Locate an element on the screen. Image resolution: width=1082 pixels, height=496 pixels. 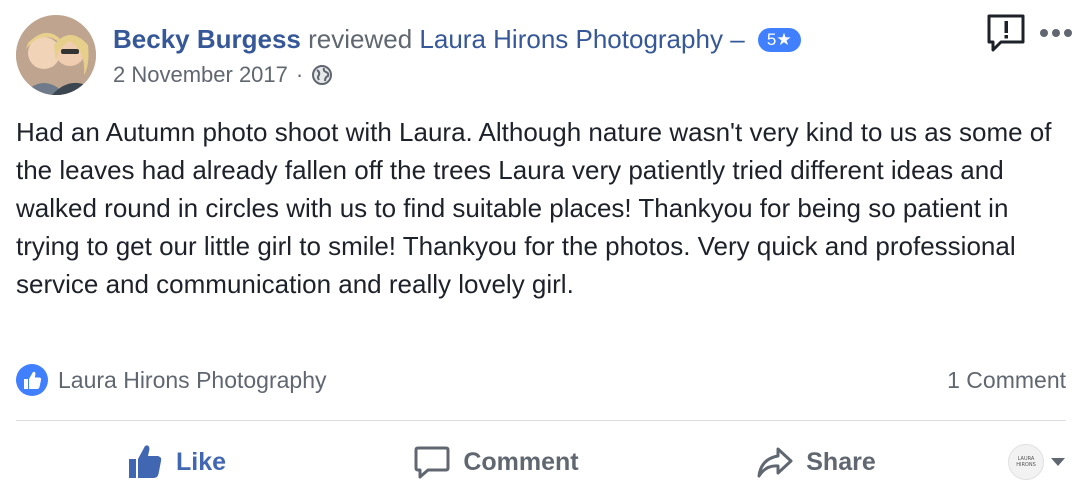
page-identity-switcher: LAURA HIRONS is located at coordinates (1021, 462).